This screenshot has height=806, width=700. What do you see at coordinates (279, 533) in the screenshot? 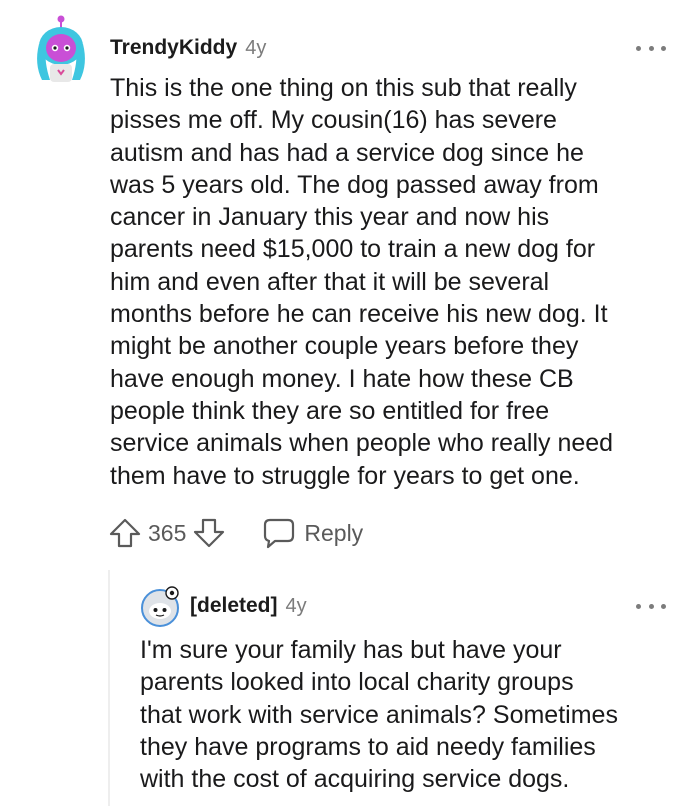
I see `speech-bubble-icon` at bounding box center [279, 533].